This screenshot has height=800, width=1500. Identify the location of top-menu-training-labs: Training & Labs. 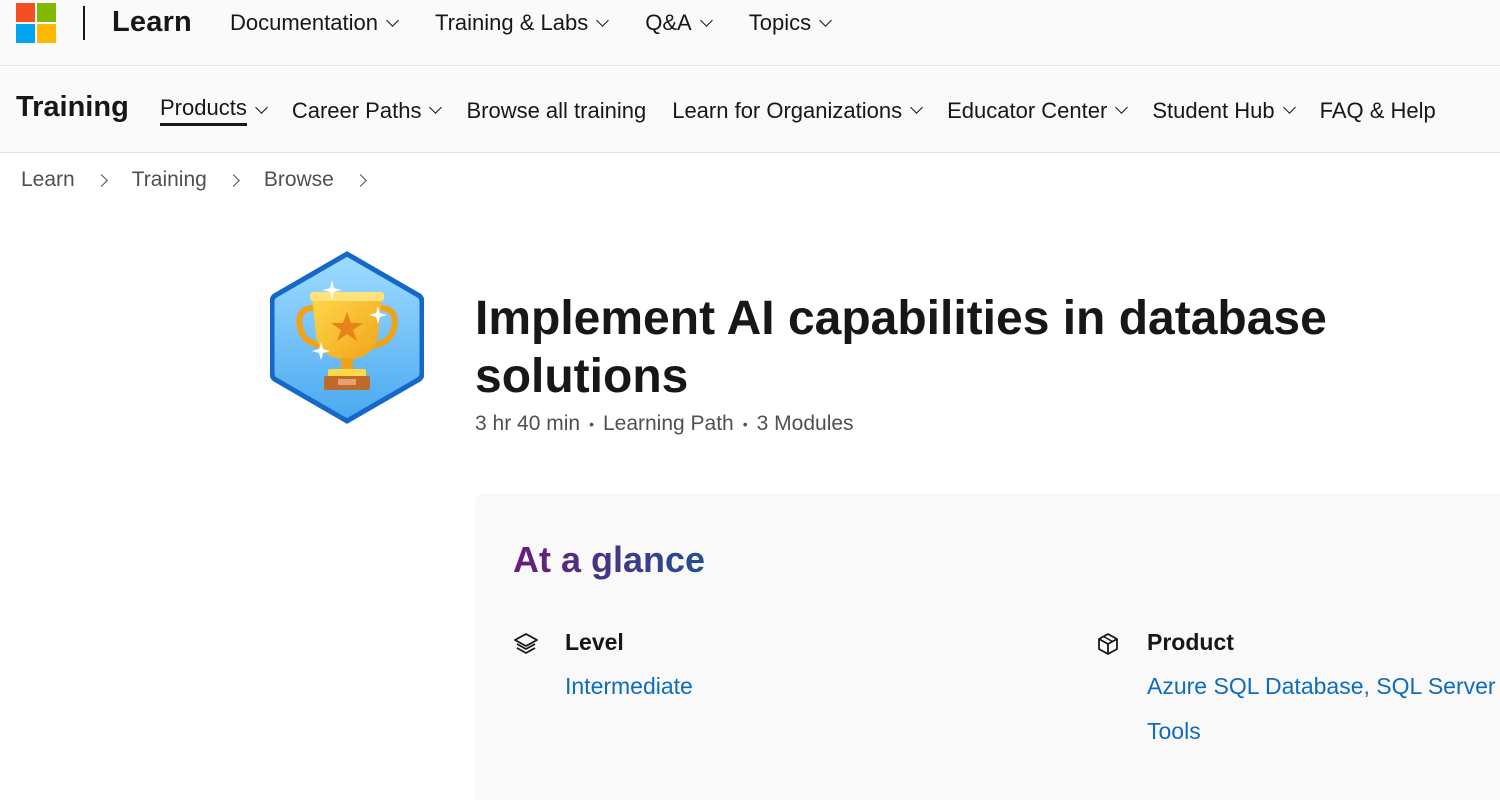
(522, 23).